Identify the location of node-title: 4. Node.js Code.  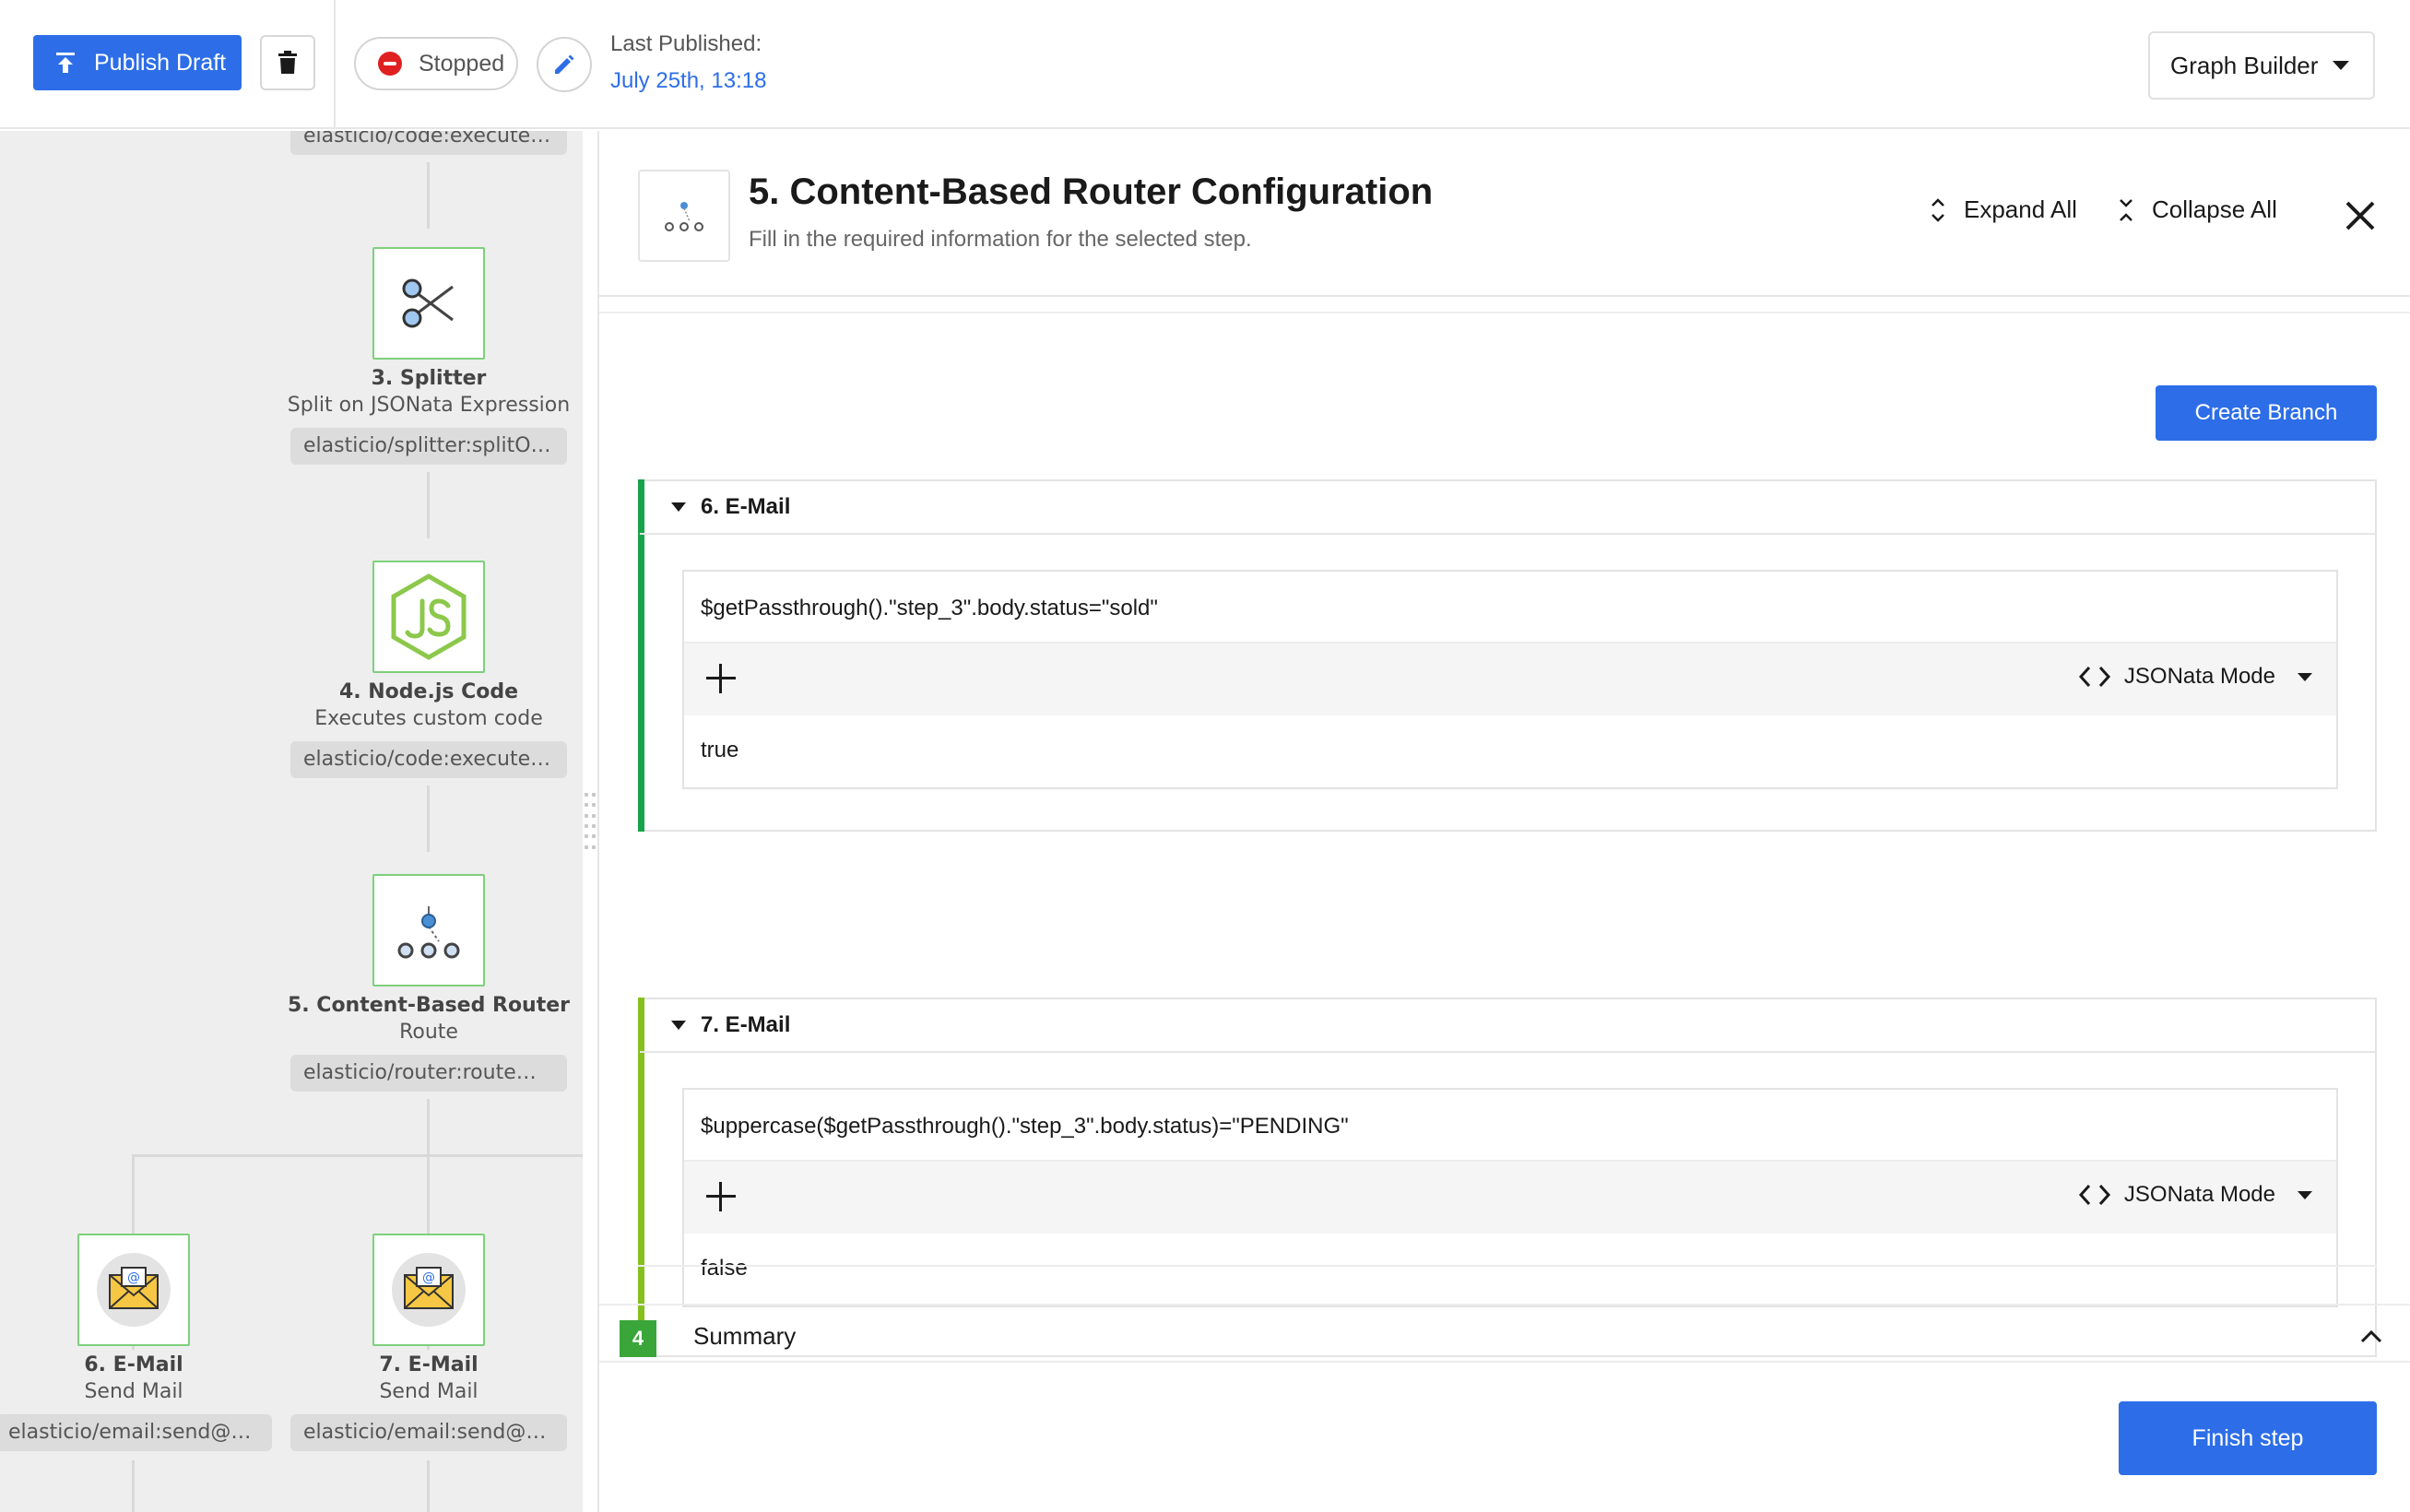
(428, 691).